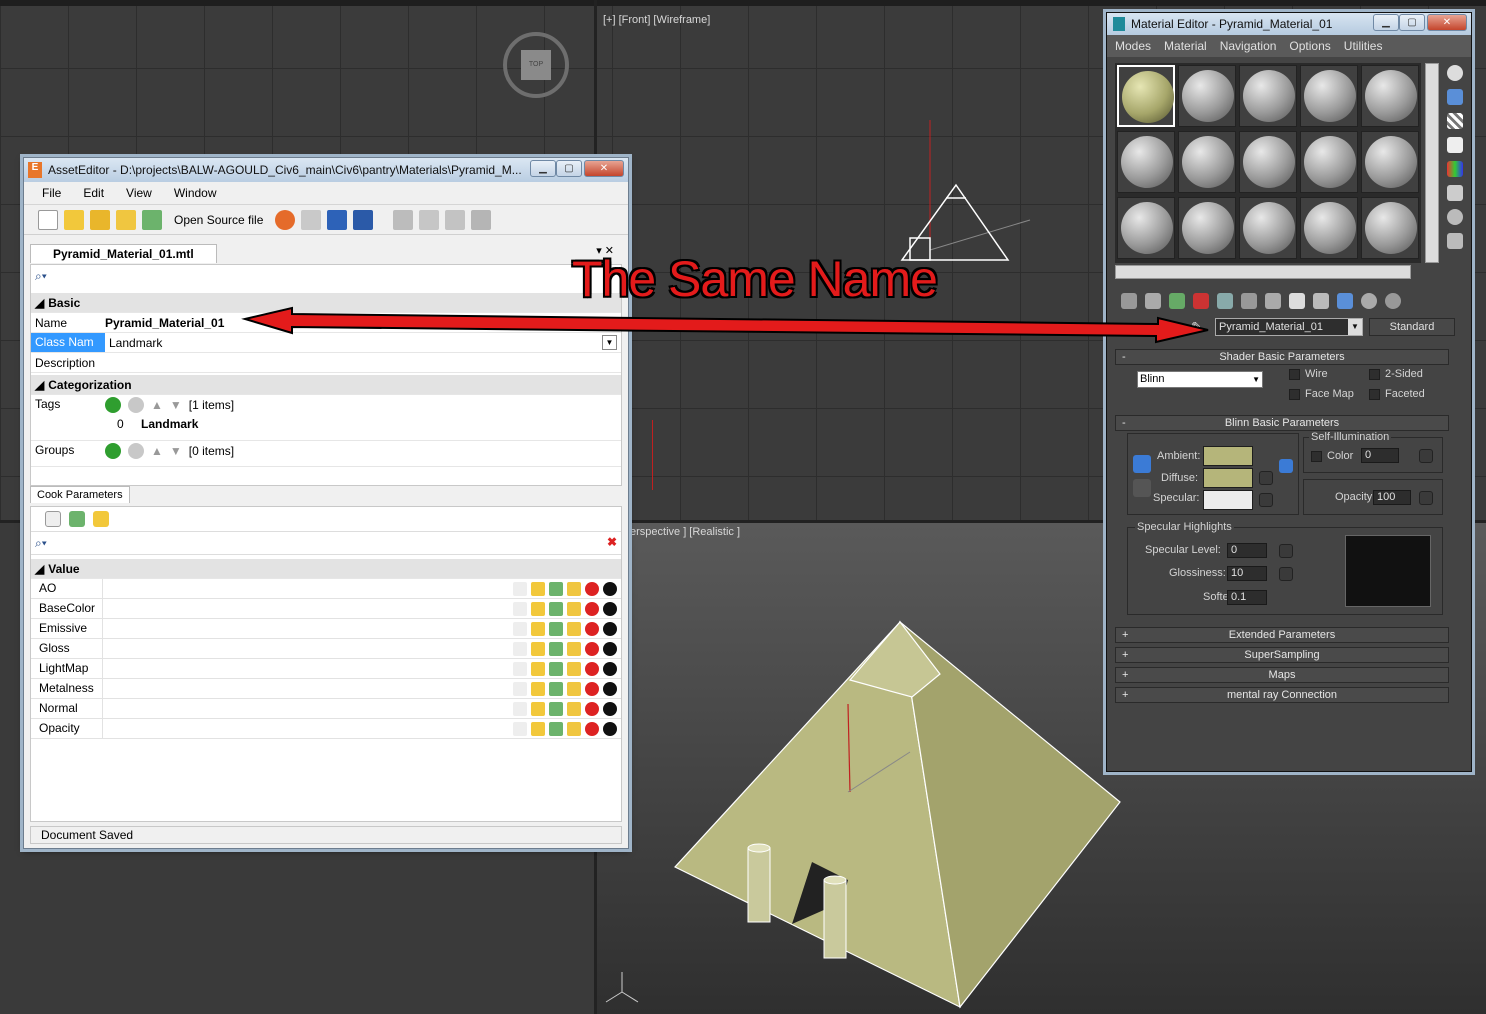 This screenshot has height=1014, width=1486. What do you see at coordinates (133, 343) in the screenshot?
I see `class-name-value: Landmark` at bounding box center [133, 343].